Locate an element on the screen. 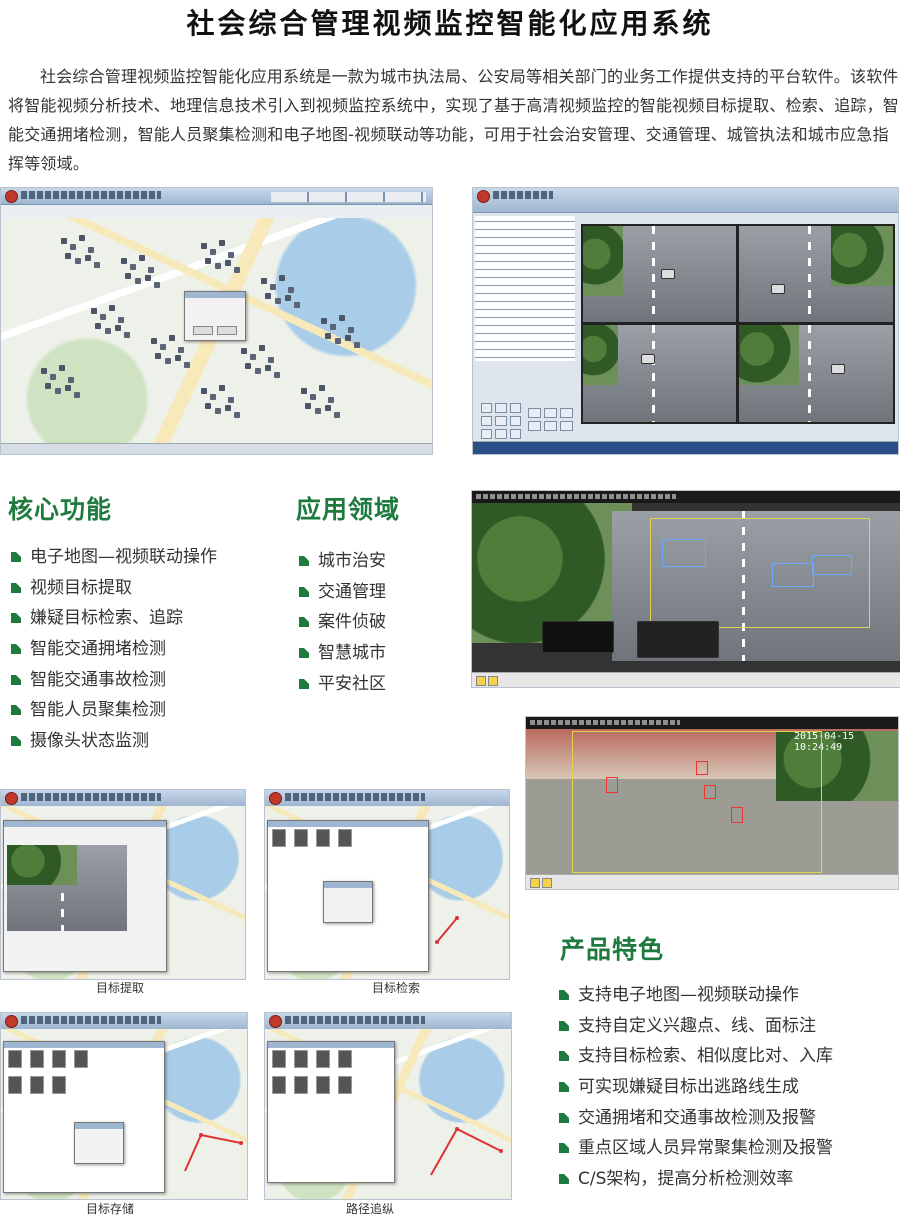 The height and width of the screenshot is (1222, 900). city-map is located at coordinates (216, 331).